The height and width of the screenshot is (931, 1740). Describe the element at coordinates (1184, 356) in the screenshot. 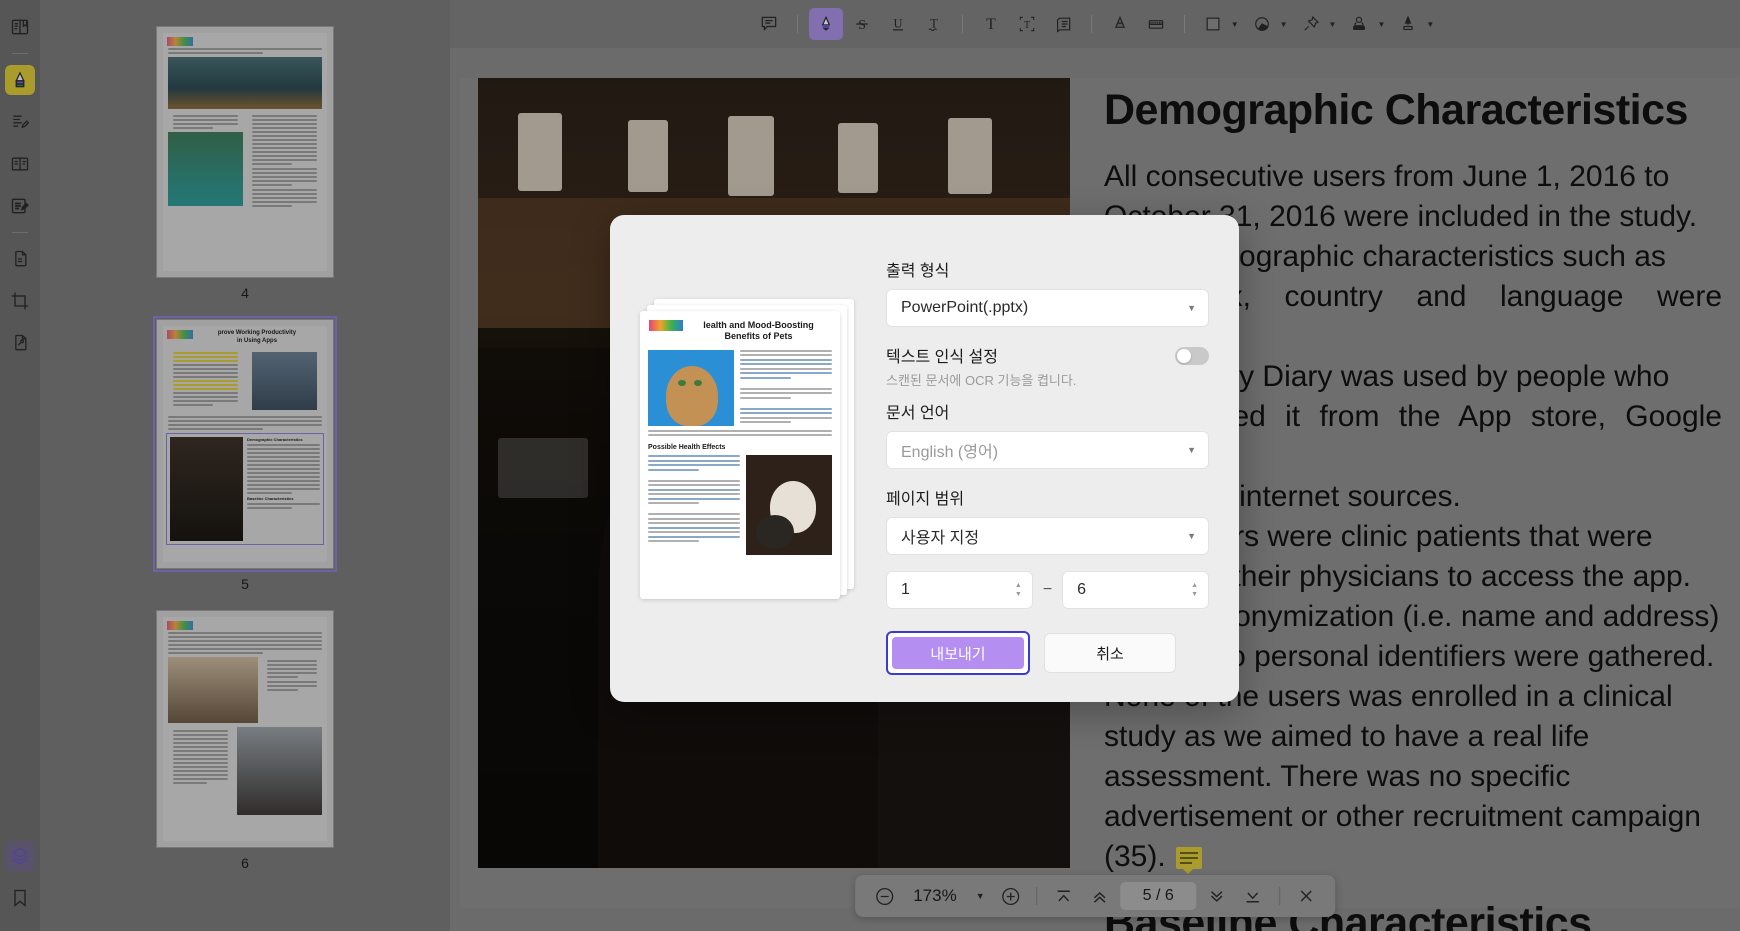

I see `ocr-toggle-knob` at that location.